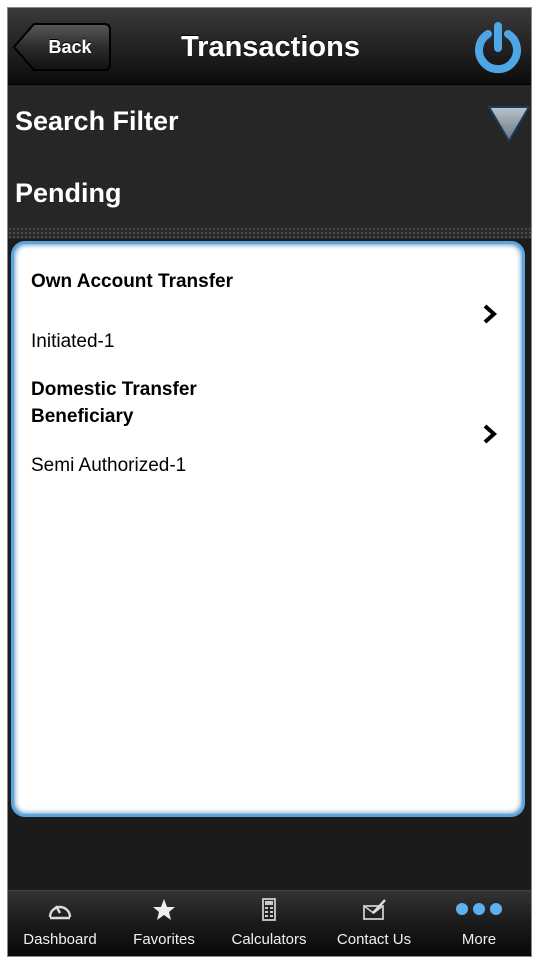  I want to click on item-title: Own Account Transfer, so click(132, 281).